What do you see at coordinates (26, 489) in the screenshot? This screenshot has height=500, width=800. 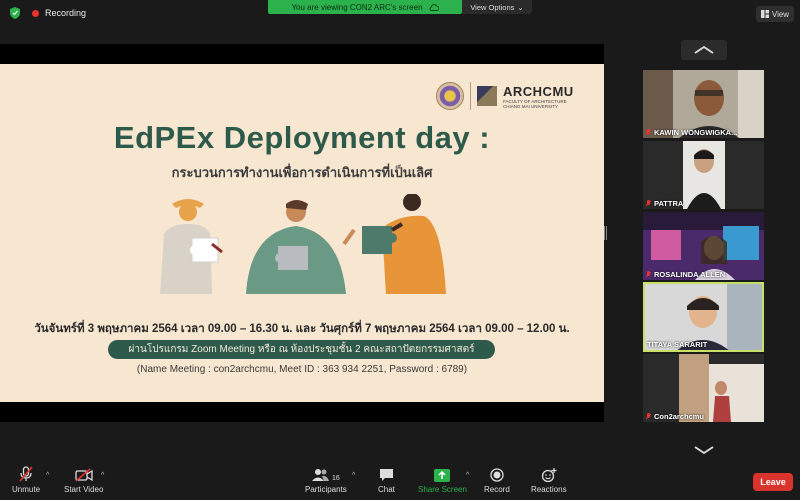 I see `unmute-label: Unmute` at bounding box center [26, 489].